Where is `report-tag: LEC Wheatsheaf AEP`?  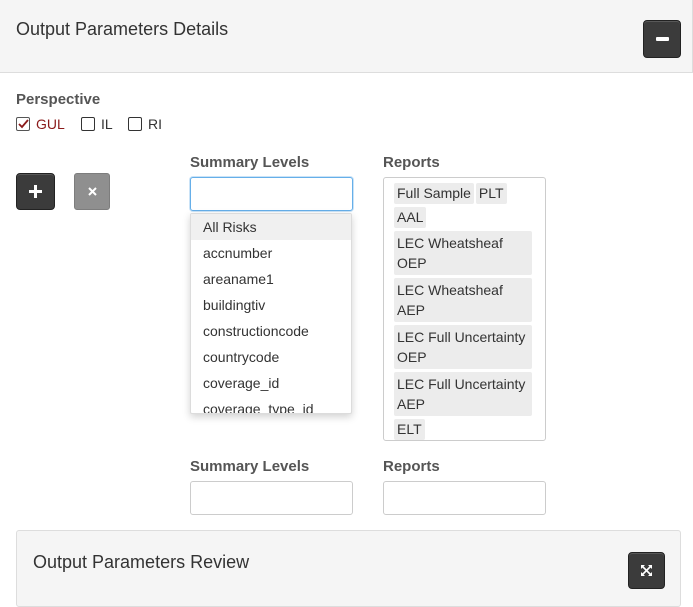 report-tag: LEC Wheatsheaf AEP is located at coordinates (463, 300).